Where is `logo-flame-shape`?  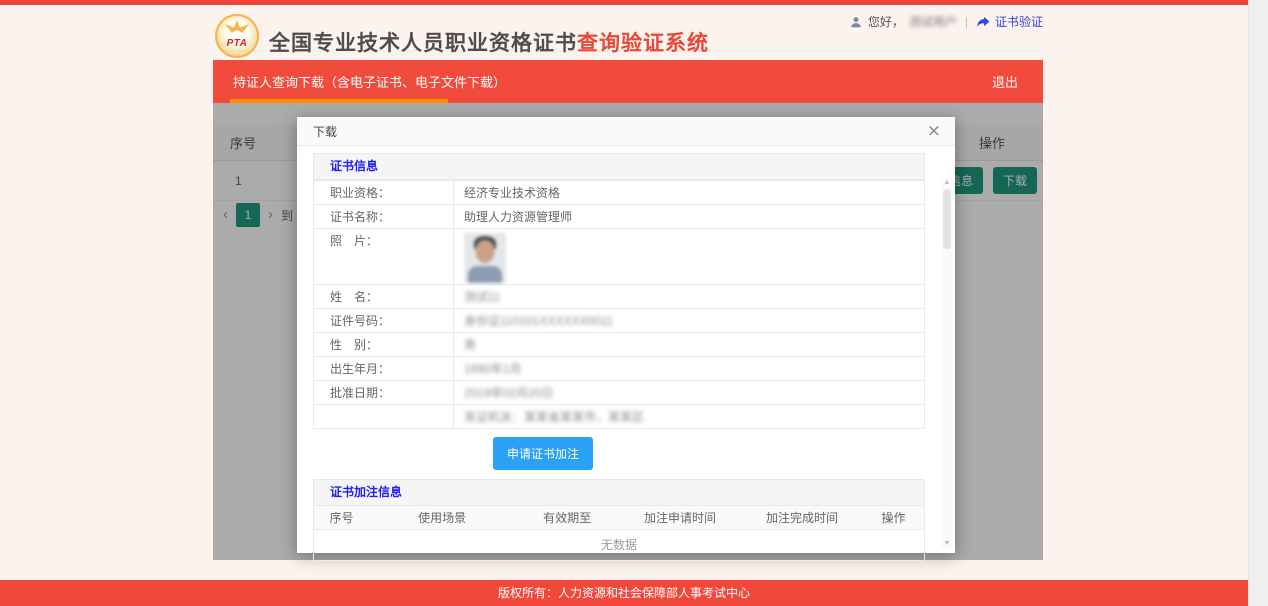
logo-flame-shape is located at coordinates (237, 26).